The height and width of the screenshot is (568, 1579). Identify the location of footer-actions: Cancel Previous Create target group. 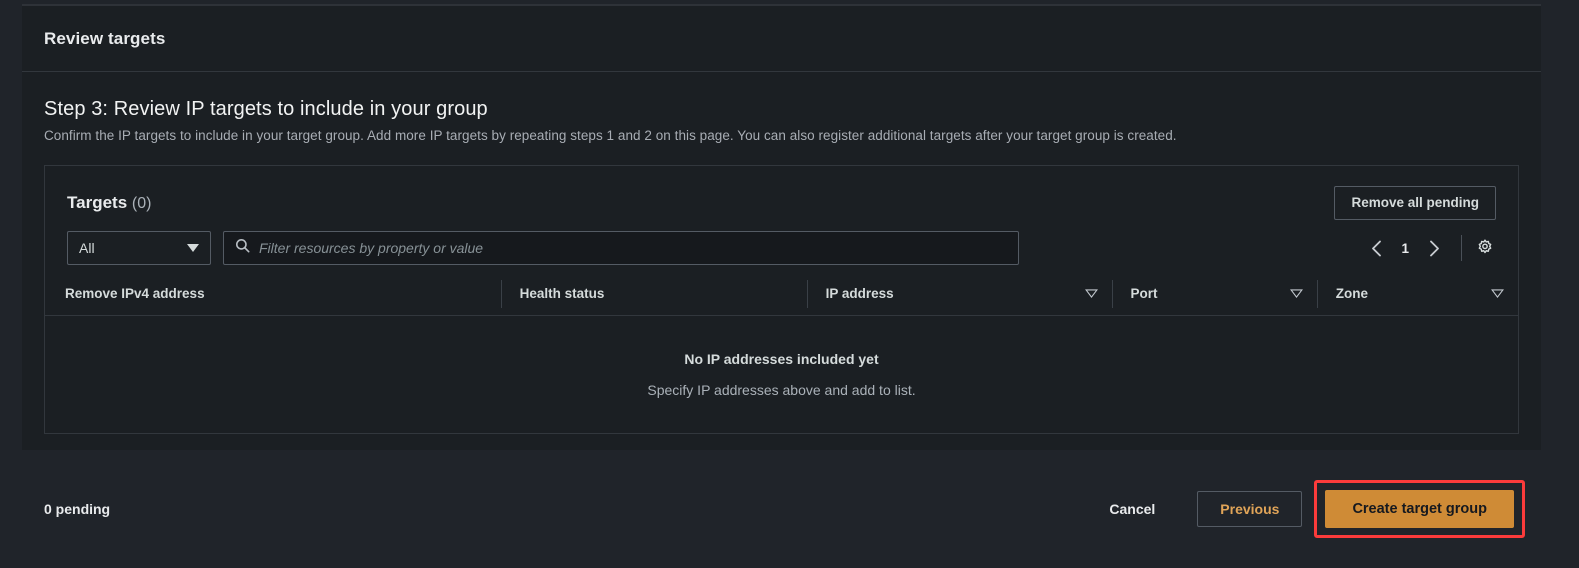
(1316, 509).